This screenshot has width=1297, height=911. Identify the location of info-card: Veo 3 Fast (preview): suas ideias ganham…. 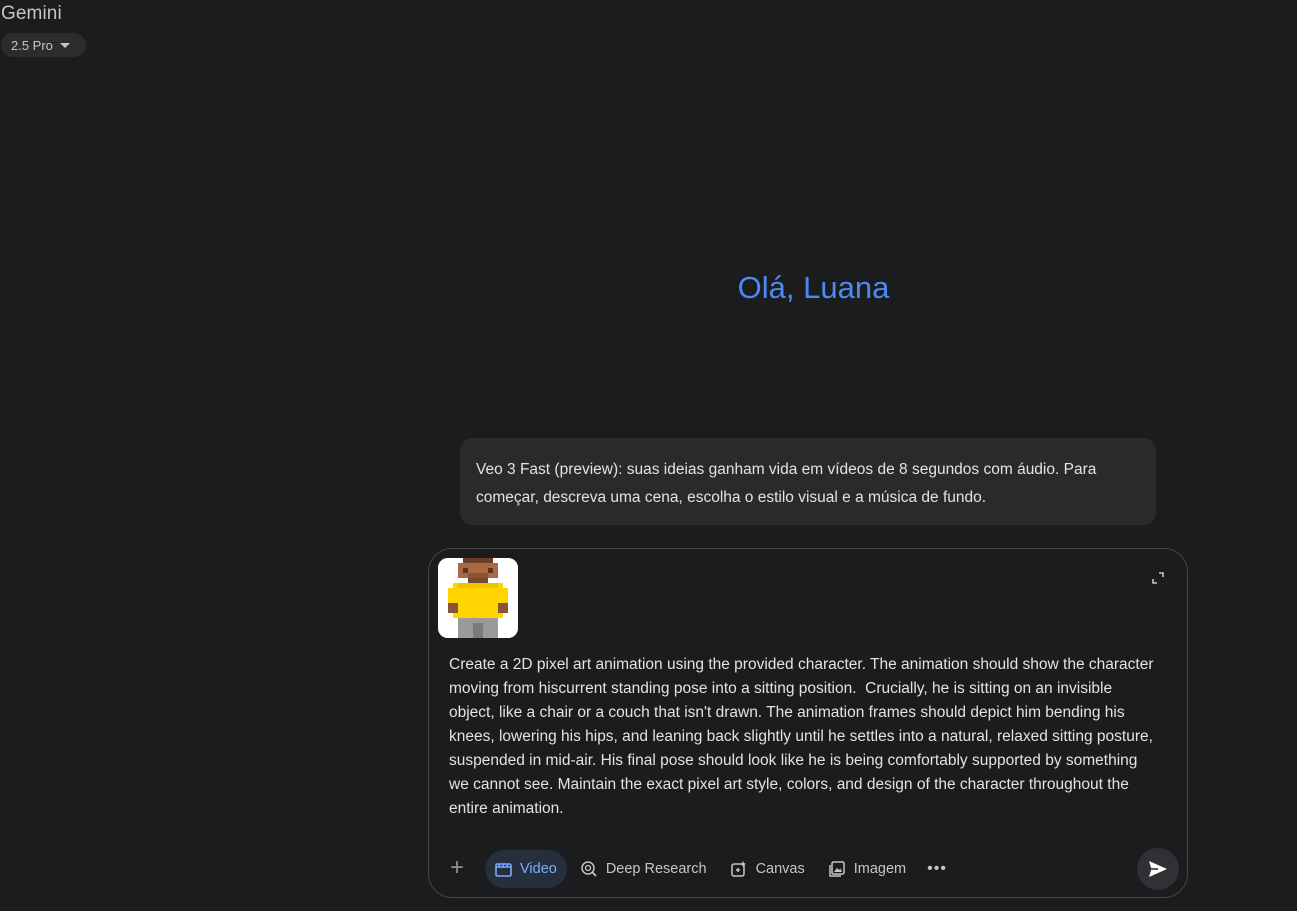
(808, 481).